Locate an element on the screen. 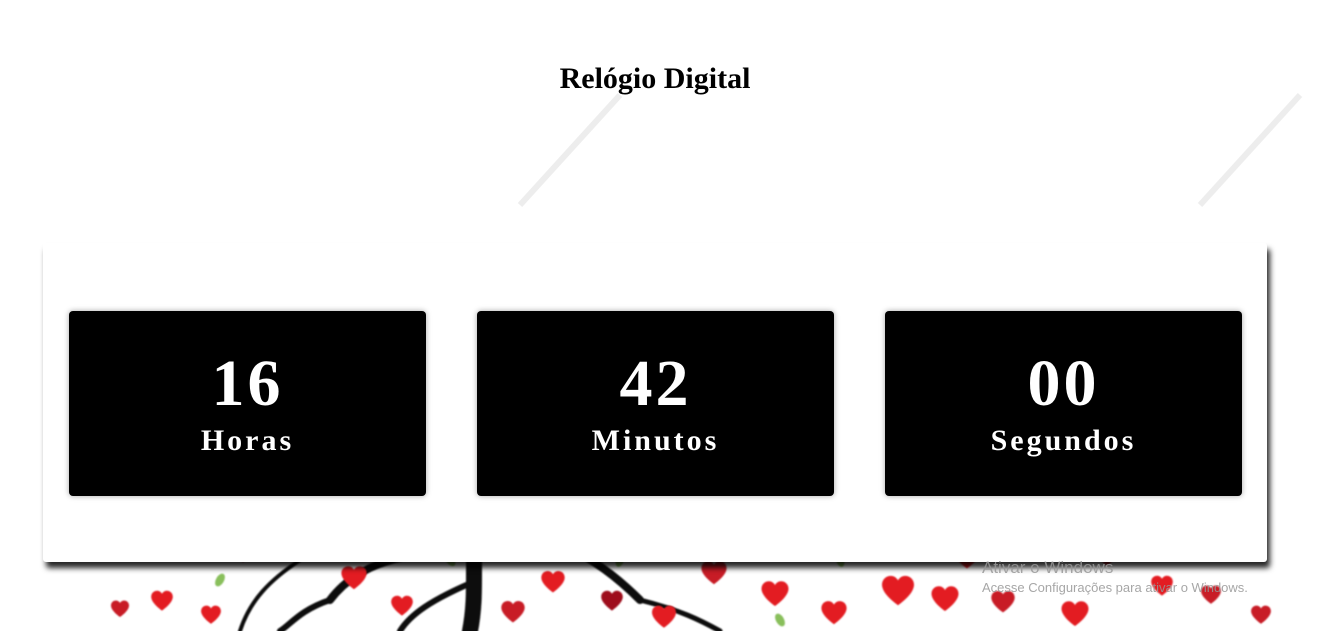 This screenshot has width=1326, height=631. hours-box: 16 Horas is located at coordinates (247, 403).